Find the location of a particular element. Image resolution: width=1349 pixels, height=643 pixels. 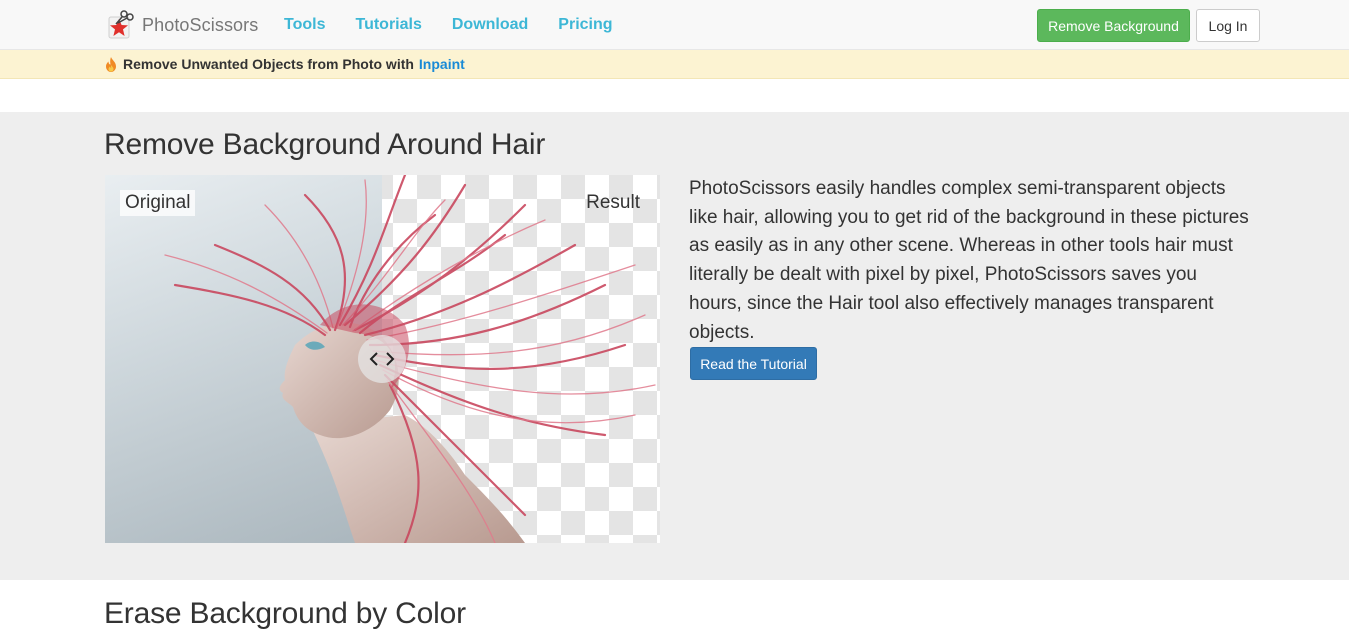

remove-background-button: Remove Background is located at coordinates (1113, 25).